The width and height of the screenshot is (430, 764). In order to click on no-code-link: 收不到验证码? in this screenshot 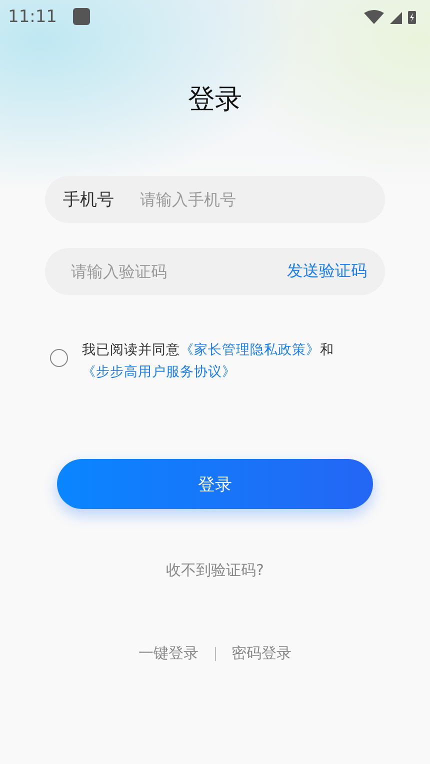, I will do `click(215, 570)`.